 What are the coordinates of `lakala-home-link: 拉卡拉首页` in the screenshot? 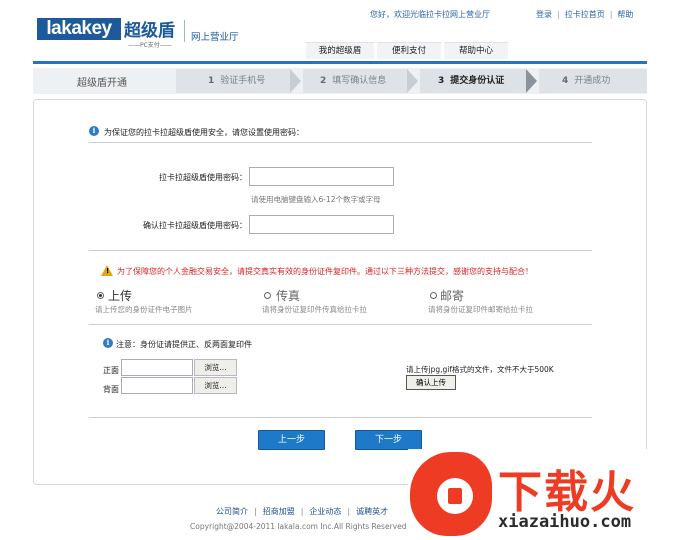 It's located at (585, 14).